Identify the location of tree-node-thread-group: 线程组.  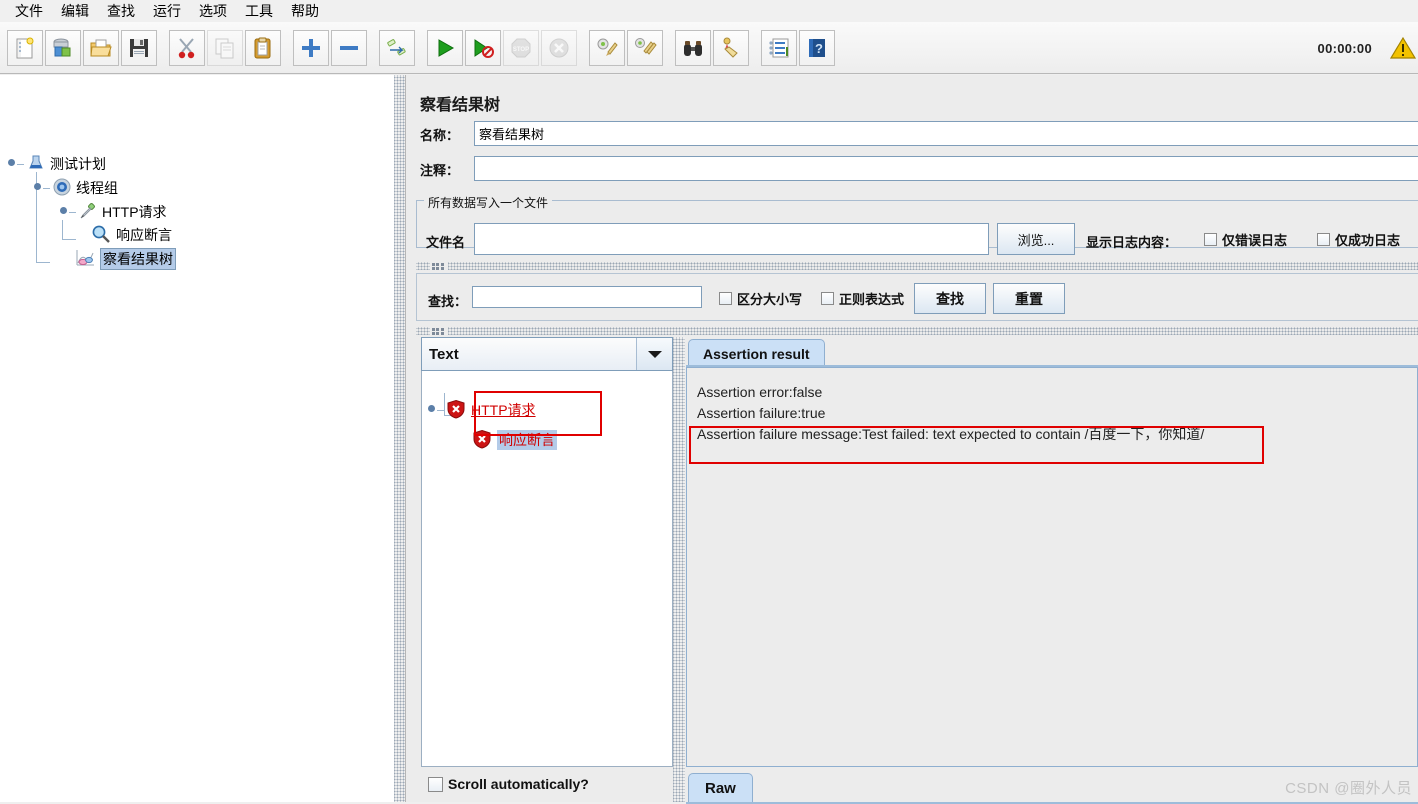
(75, 188).